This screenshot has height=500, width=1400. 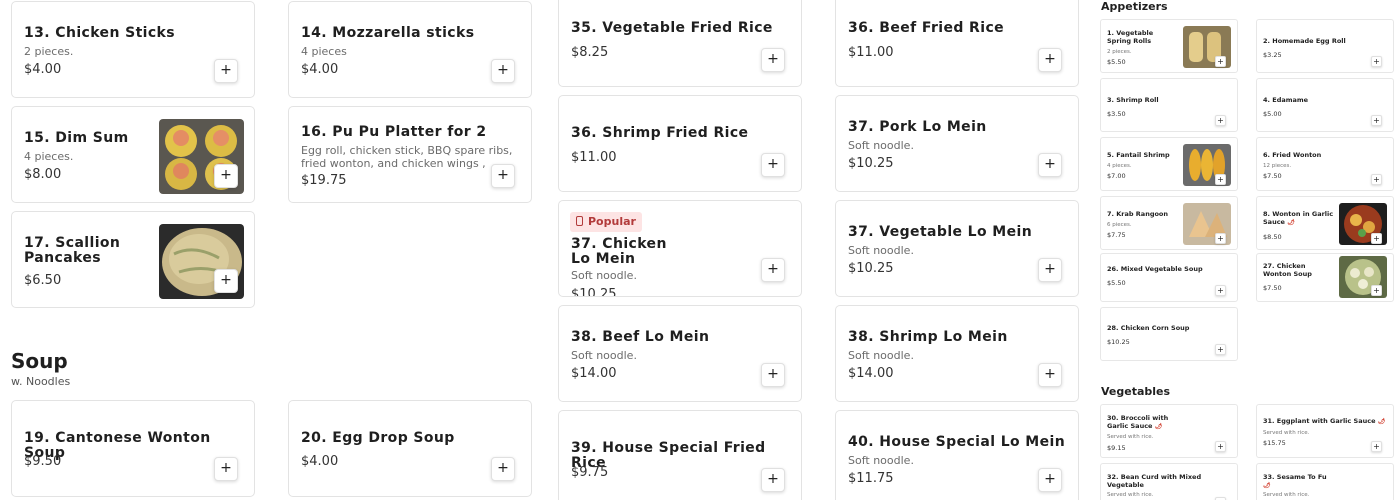 I want to click on chili-icon: 🌶, so click(x=1267, y=485).